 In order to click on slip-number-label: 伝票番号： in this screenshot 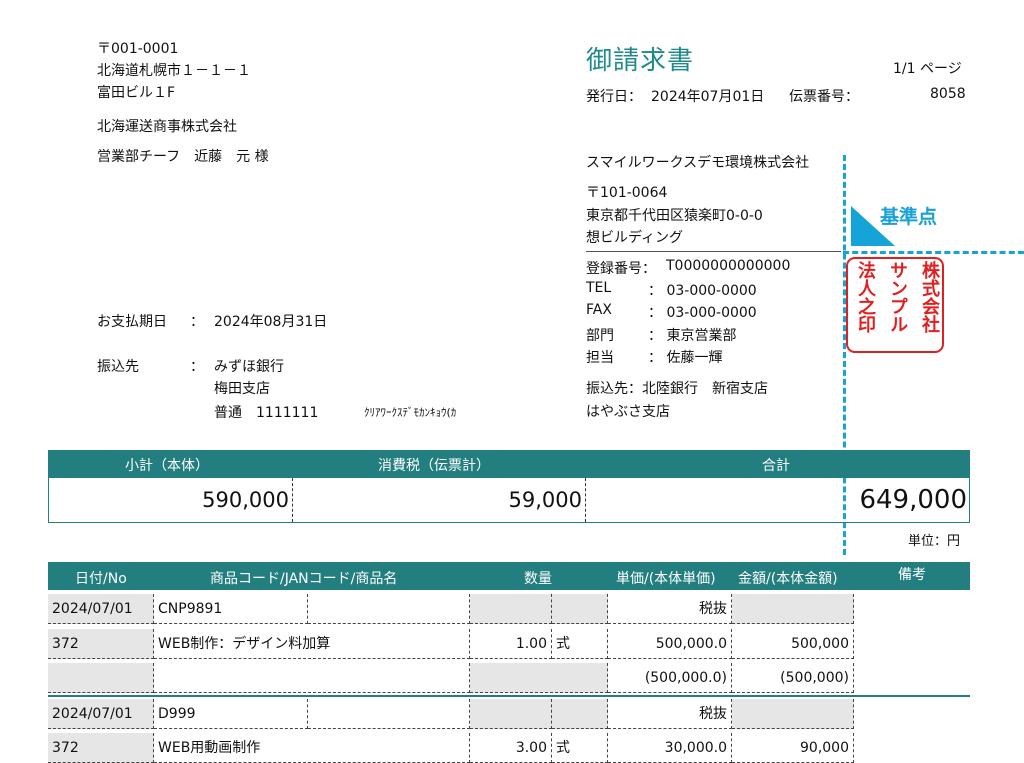, I will do `click(824, 97)`.